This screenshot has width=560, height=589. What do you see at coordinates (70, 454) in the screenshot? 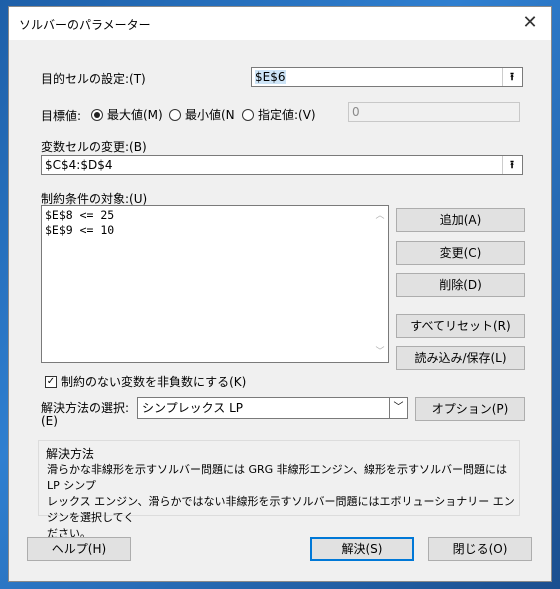
I see `group-heading: 解決方法` at bounding box center [70, 454].